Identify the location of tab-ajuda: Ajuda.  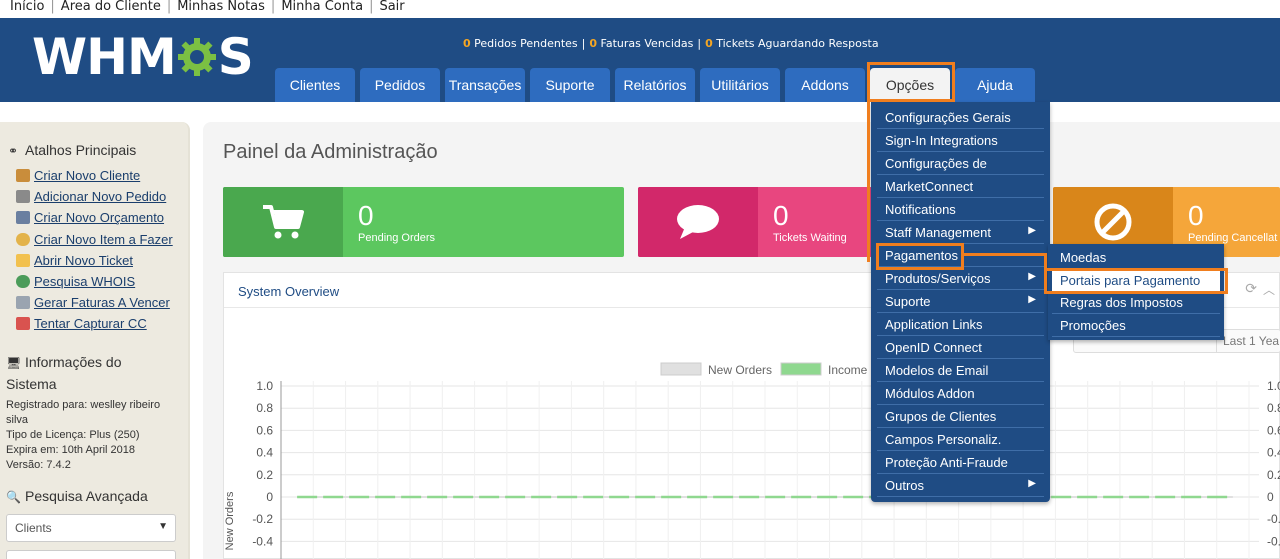
(995, 85).